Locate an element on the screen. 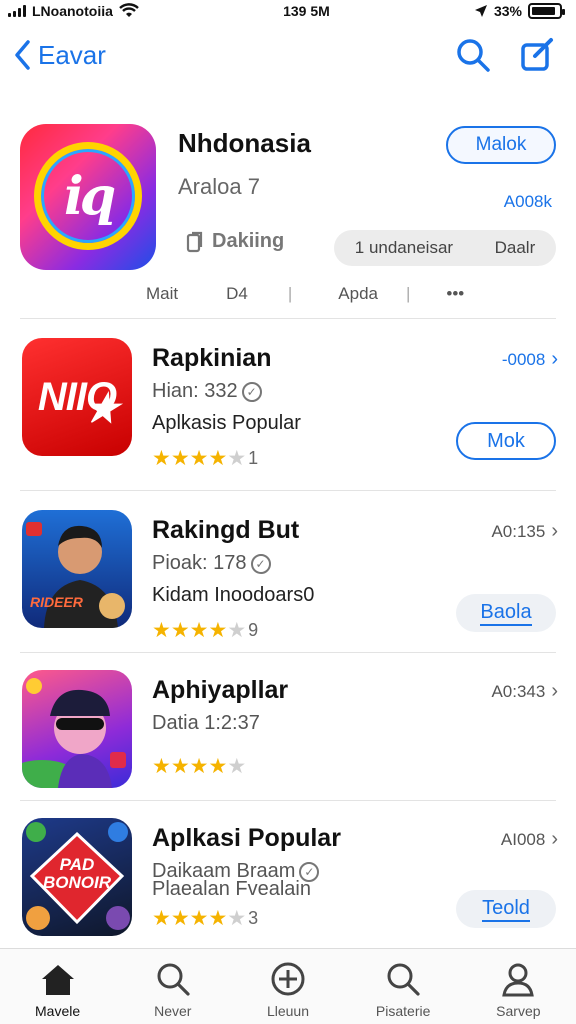 The height and width of the screenshot is (1024, 576). star-rating: ★★★★ ★ is located at coordinates (199, 766).